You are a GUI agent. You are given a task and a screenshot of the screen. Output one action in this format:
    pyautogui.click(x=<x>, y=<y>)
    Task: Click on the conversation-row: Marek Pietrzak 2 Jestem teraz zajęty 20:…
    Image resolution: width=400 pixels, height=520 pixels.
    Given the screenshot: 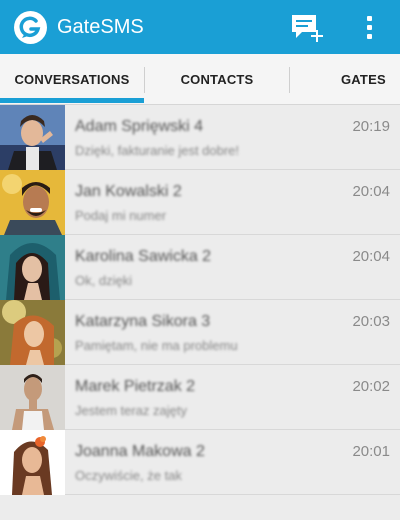 What is the action you would take?
    pyautogui.click(x=200, y=397)
    